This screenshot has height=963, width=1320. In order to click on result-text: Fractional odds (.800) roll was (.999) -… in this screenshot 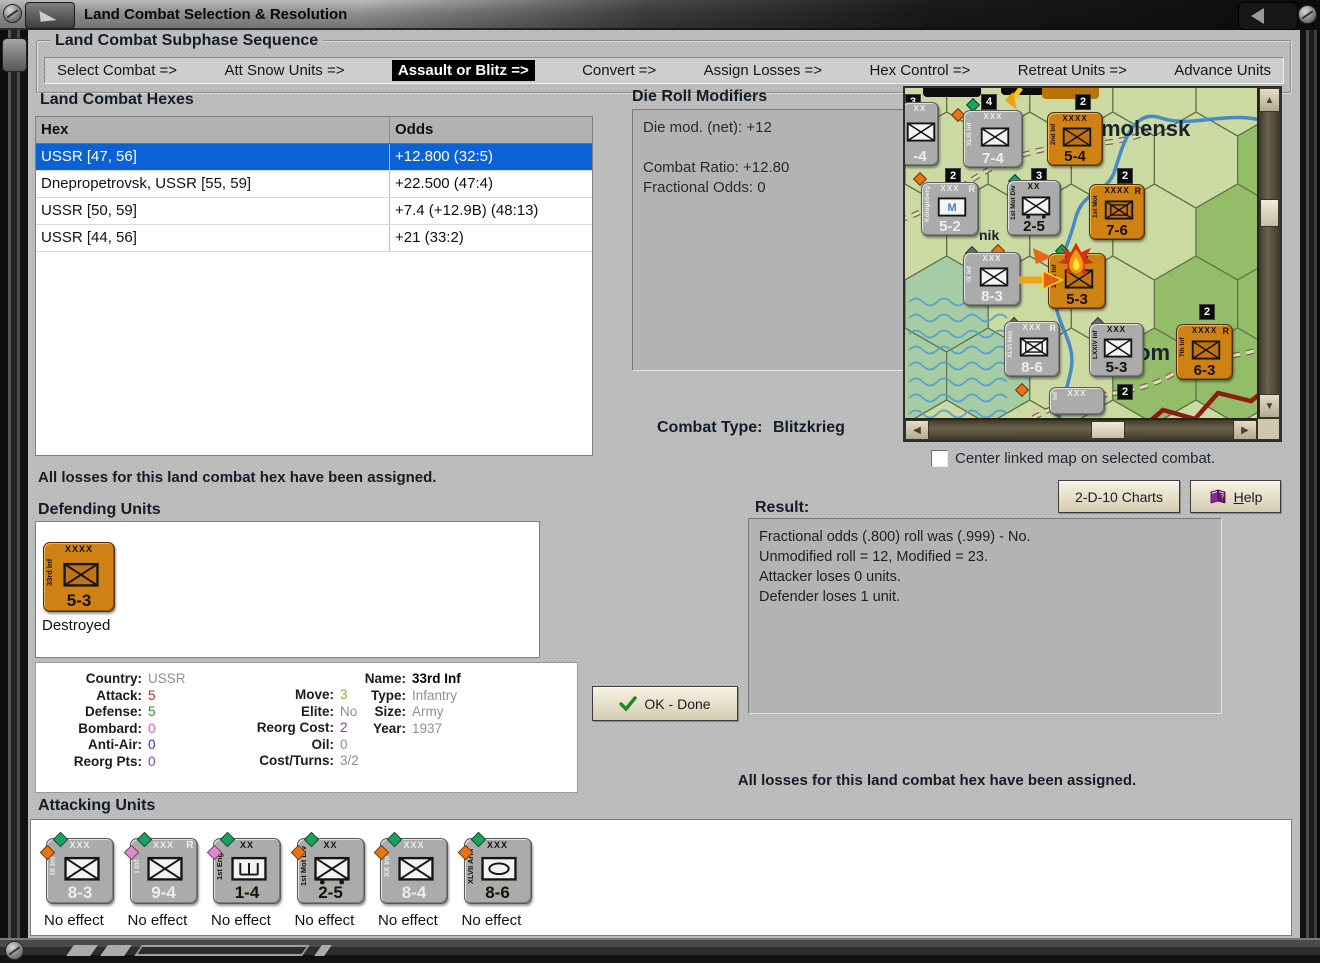, I will do `click(895, 567)`.